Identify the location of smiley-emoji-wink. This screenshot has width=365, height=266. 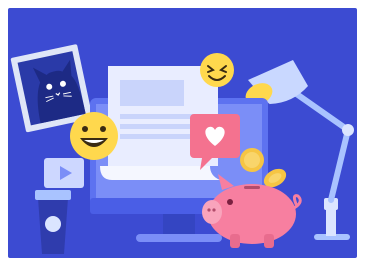
(217, 70).